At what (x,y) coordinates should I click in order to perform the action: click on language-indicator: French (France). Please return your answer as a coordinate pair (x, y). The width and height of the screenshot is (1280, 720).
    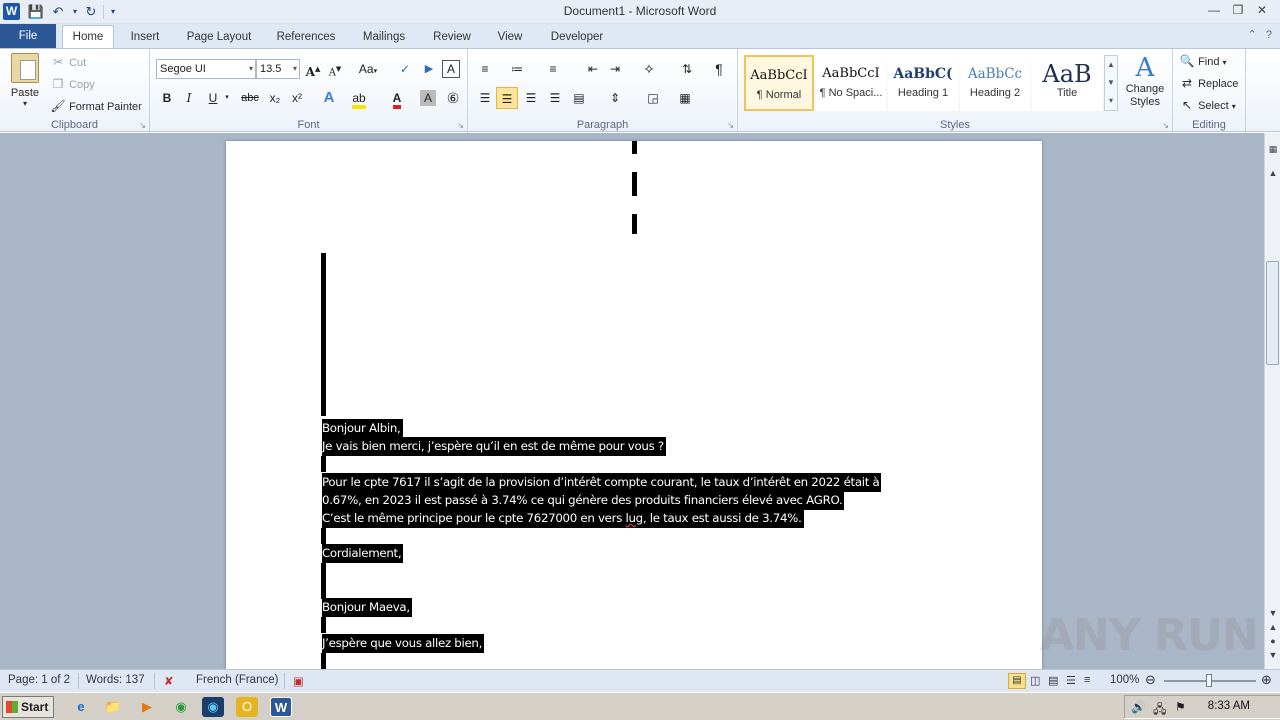
    Looking at the image, I should click on (237, 680).